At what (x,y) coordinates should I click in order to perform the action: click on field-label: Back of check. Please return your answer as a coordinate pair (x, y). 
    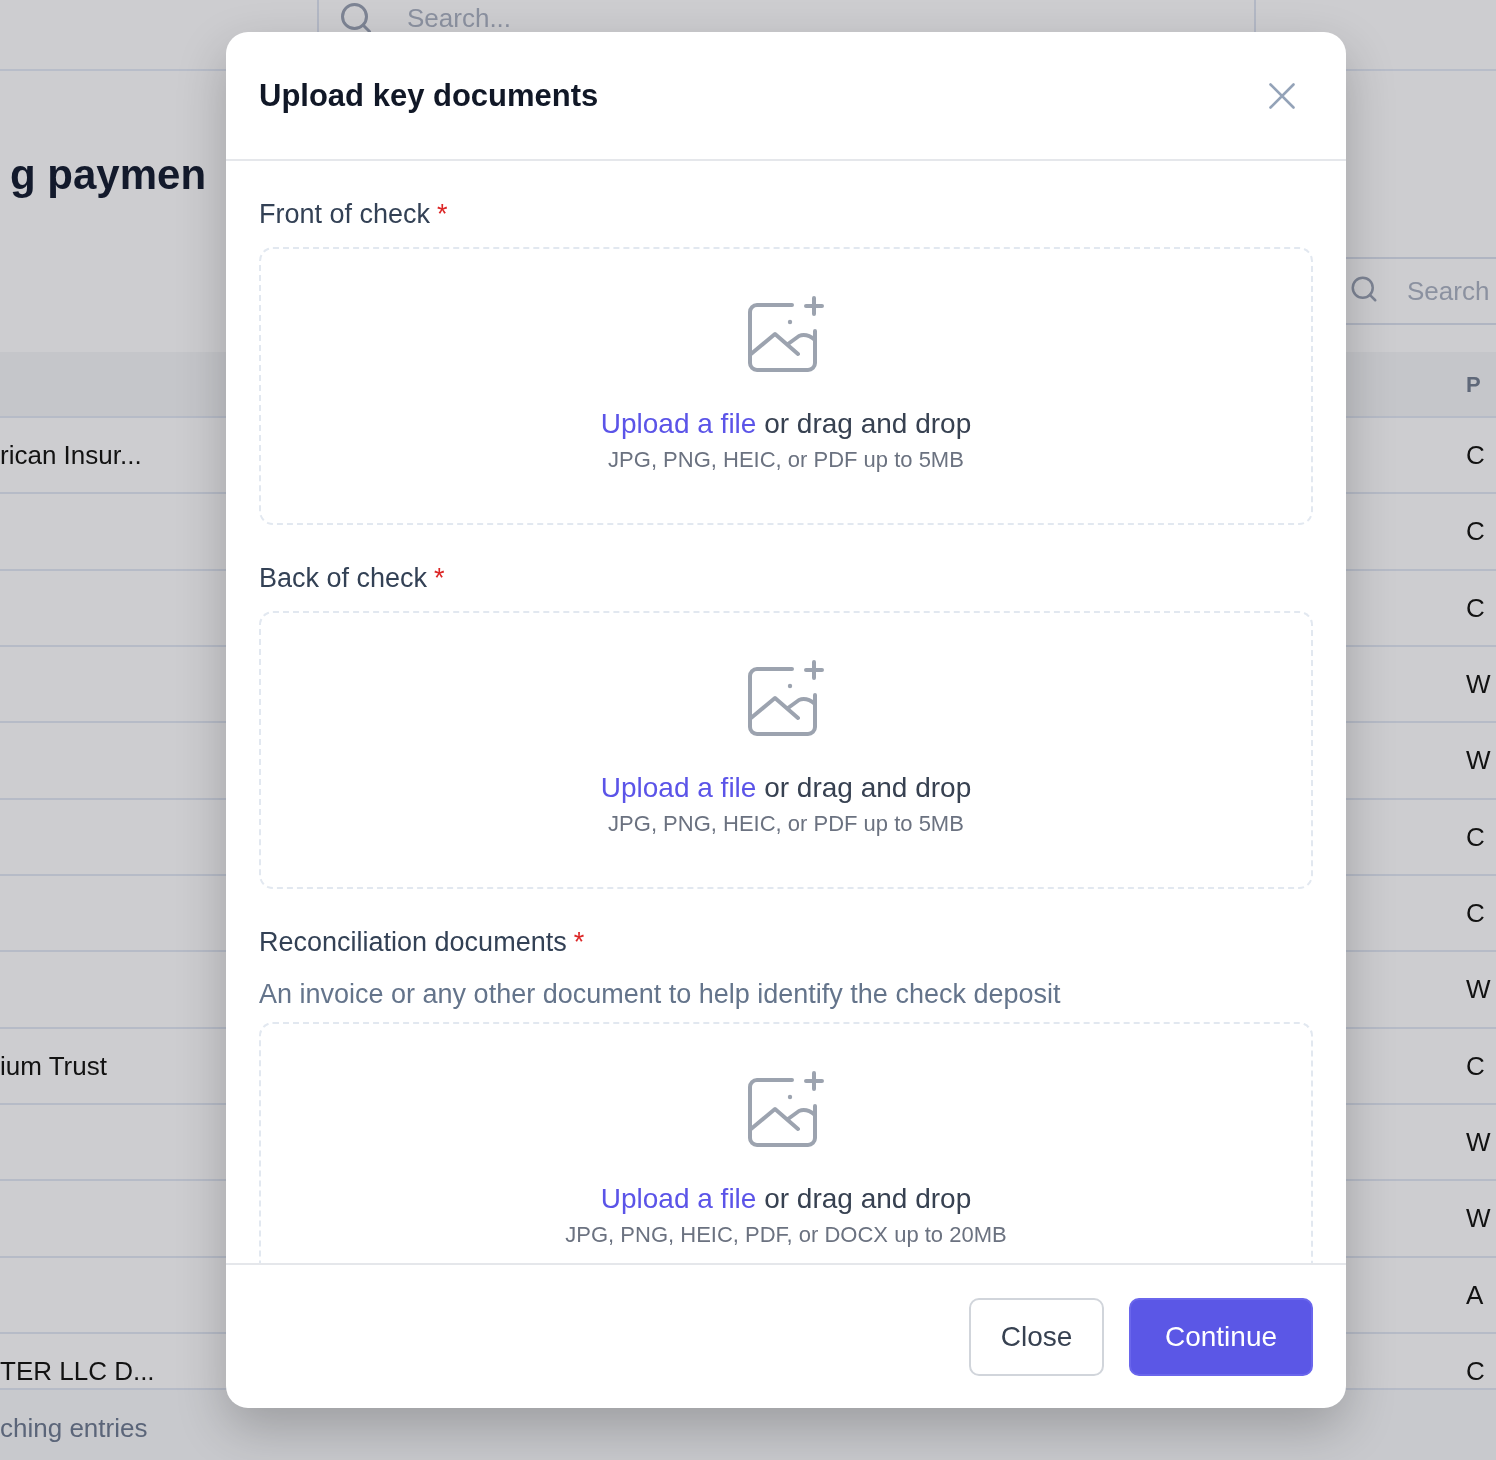
    Looking at the image, I should click on (343, 578).